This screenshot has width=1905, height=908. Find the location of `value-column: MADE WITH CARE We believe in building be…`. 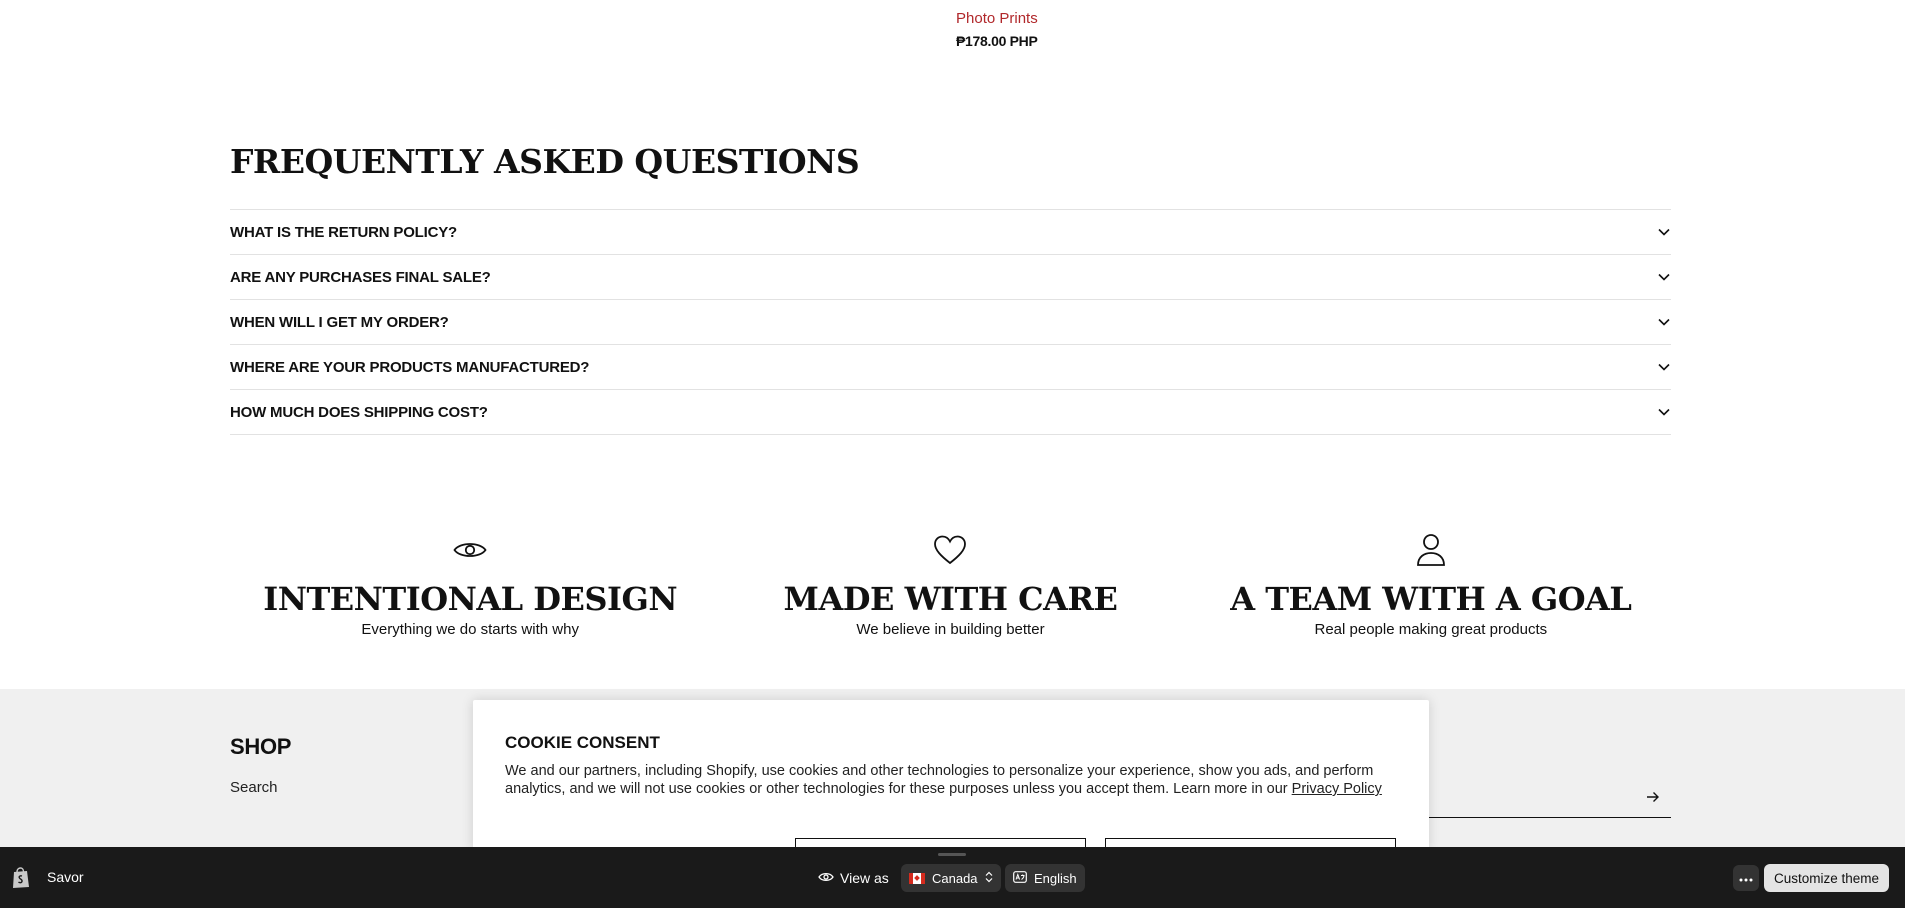

value-column: MADE WITH CARE We believe in building be… is located at coordinates (950, 585).